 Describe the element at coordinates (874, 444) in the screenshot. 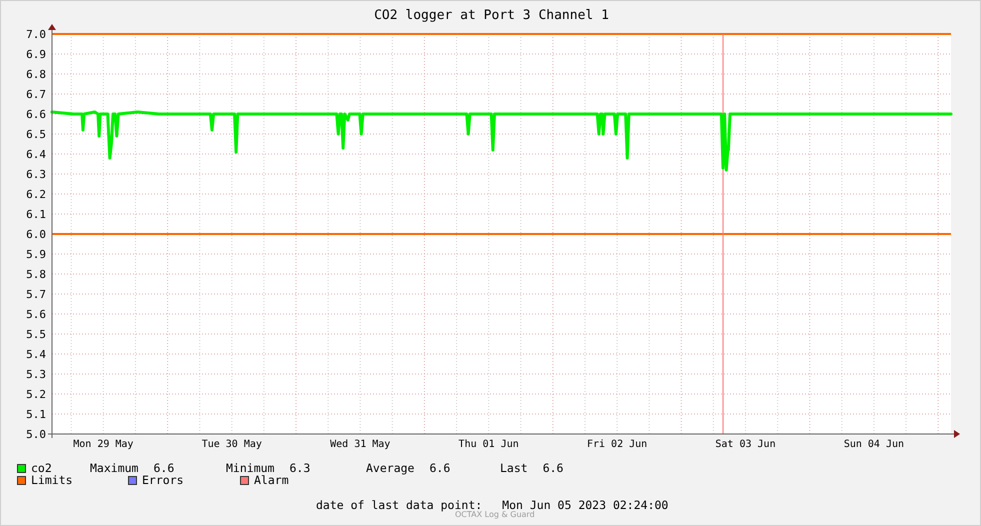

I see `axis-label: Sun 04 Jun` at that location.